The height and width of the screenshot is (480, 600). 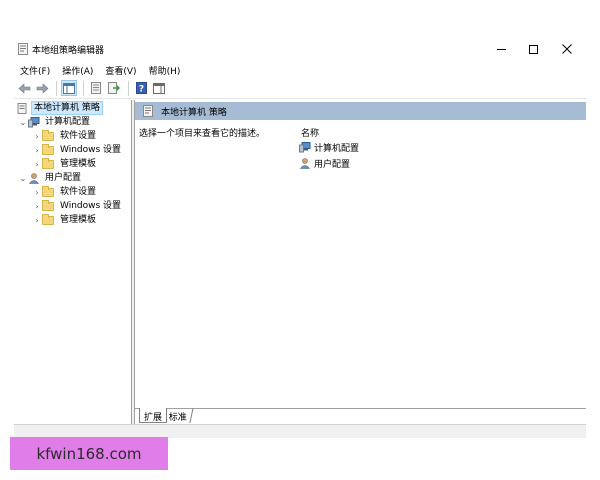 What do you see at coordinates (300, 49) in the screenshot?
I see `title-bar: 本地组策略编辑器` at bounding box center [300, 49].